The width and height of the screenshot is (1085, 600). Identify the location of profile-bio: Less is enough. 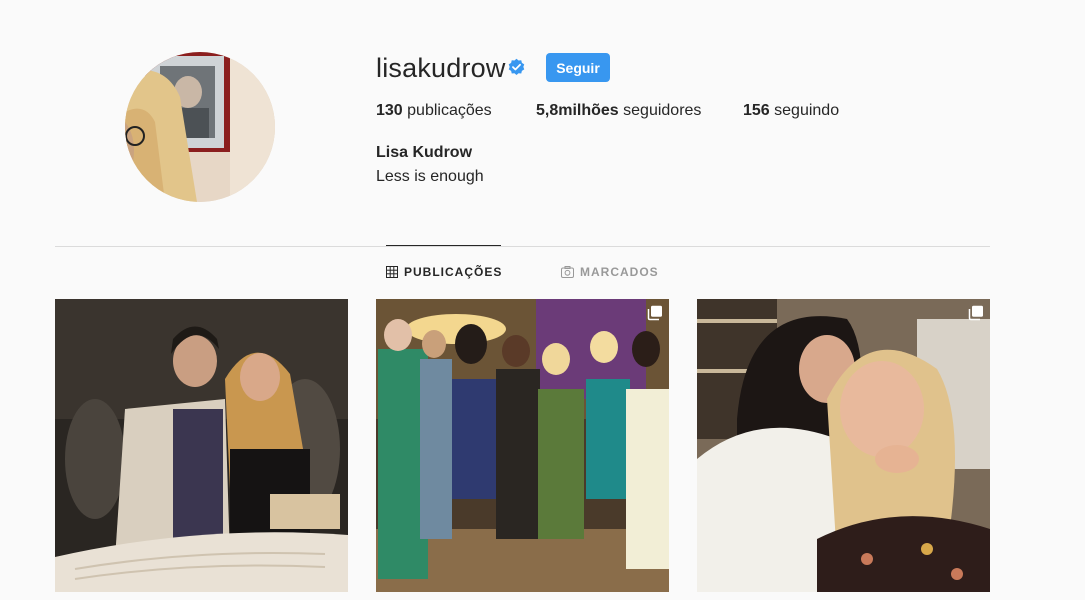
(430, 176).